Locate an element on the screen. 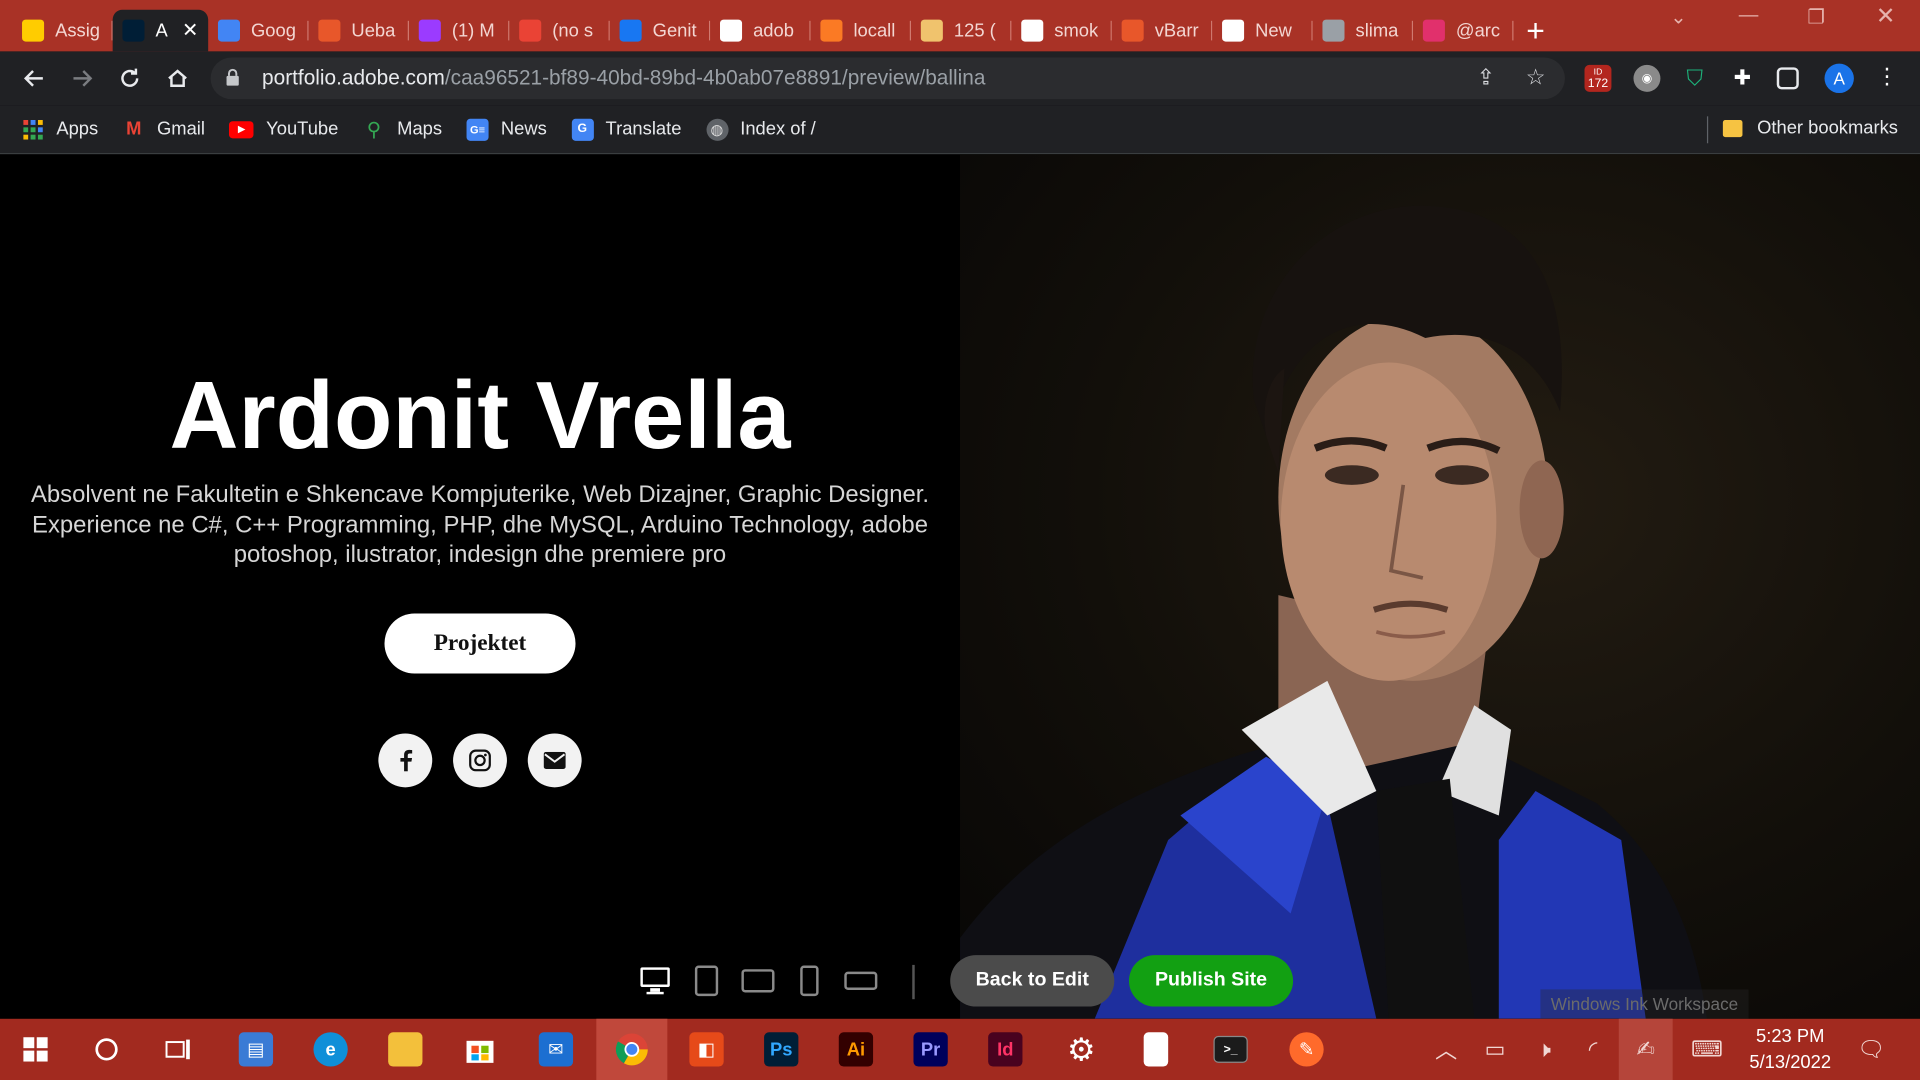 The image size is (1920, 1080). home-icon is located at coordinates (177, 78).